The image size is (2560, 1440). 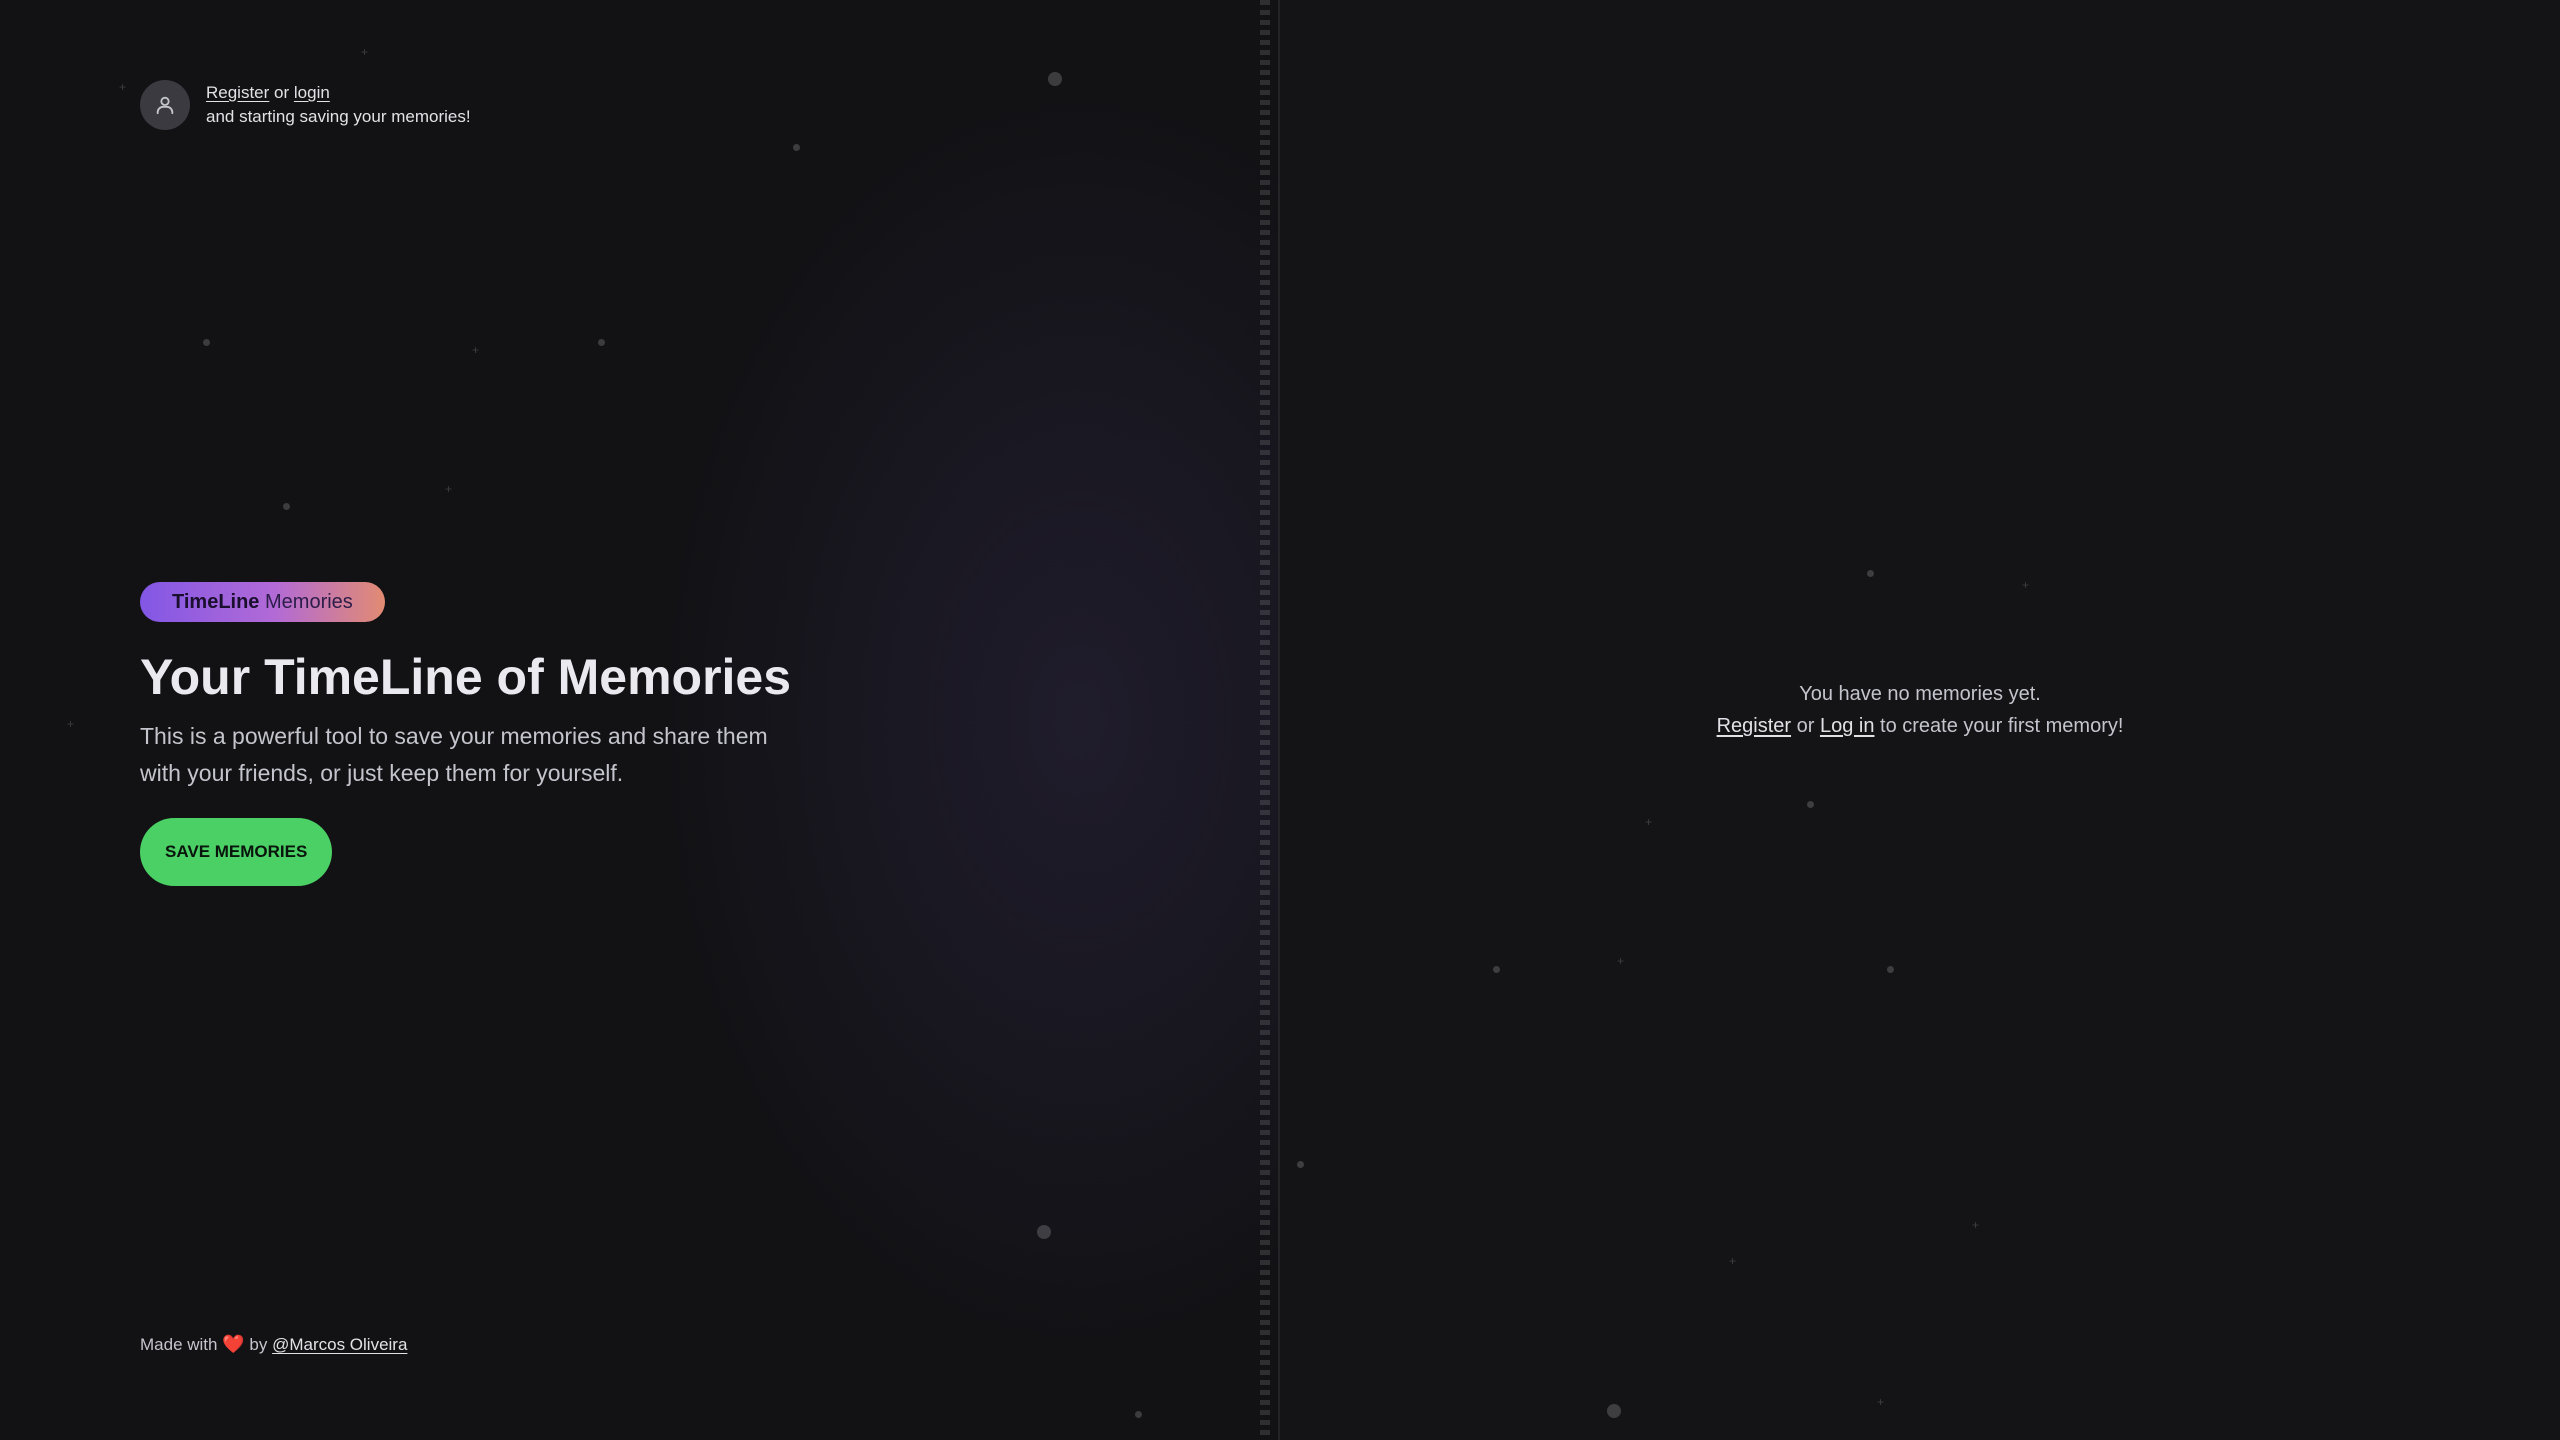 What do you see at coordinates (309, 602) in the screenshot?
I see `badge-light-text: Memories` at bounding box center [309, 602].